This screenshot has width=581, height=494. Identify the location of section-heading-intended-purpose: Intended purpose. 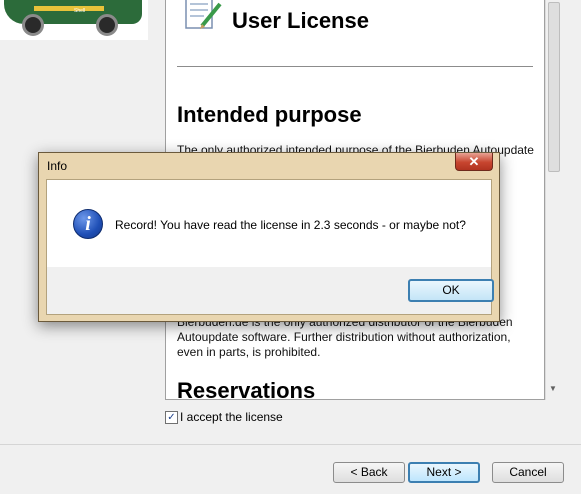
(269, 114).